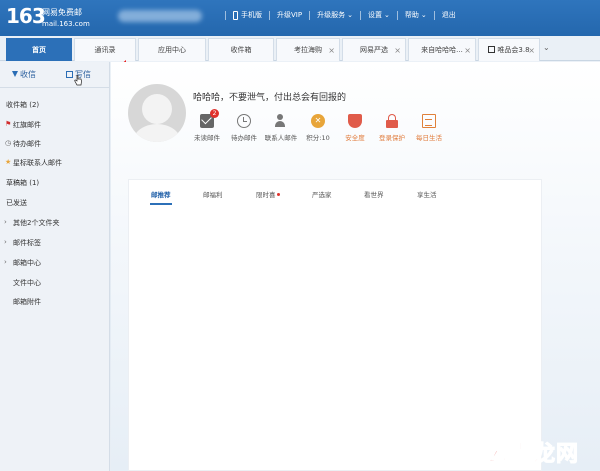  What do you see at coordinates (55, 146) in the screenshot?
I see `folder-todo: ◷ 待办邮件` at bounding box center [55, 146].